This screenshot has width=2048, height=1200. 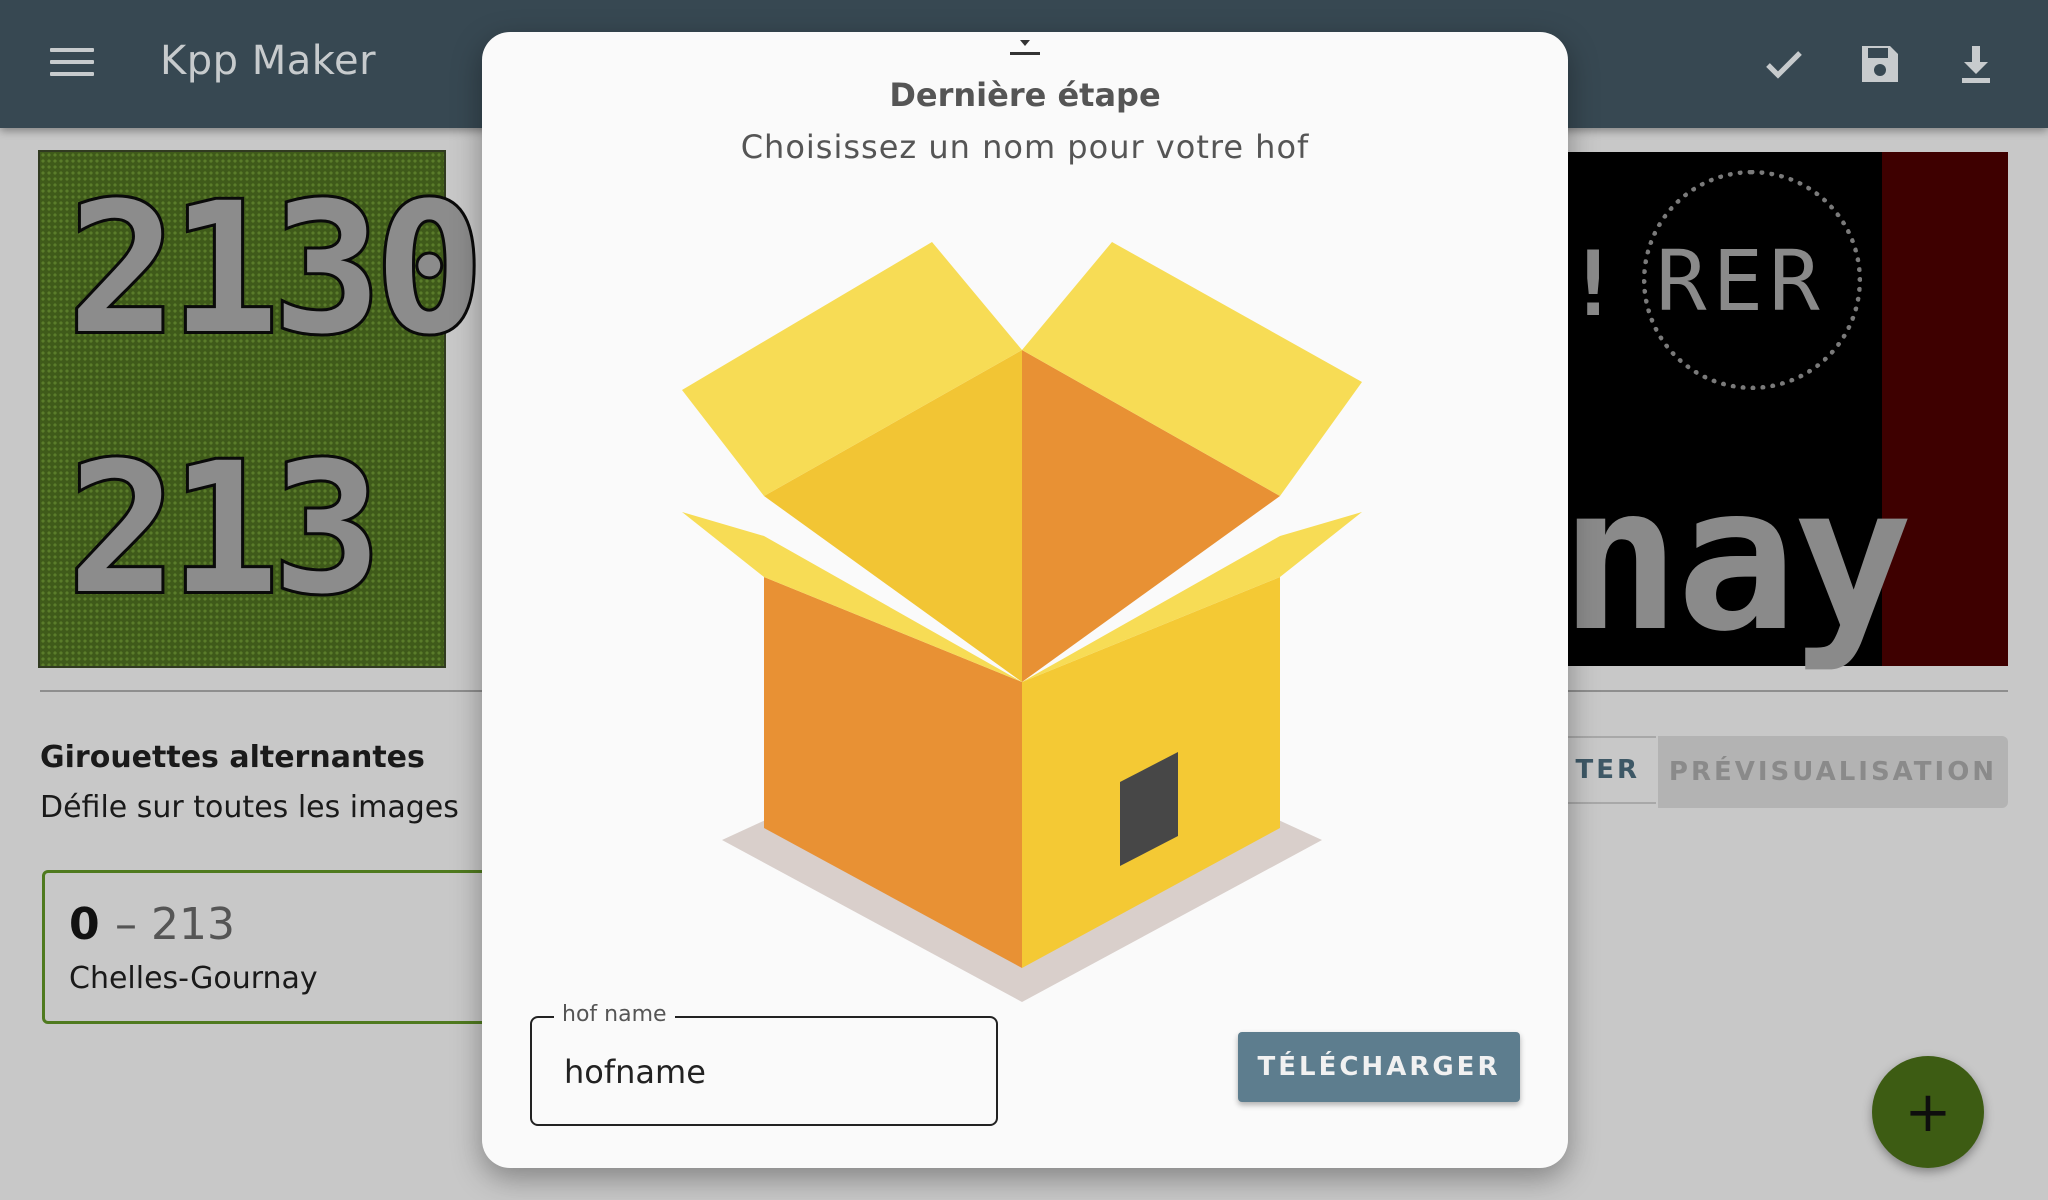 I want to click on hof-name-label: hof name, so click(x=614, y=1014).